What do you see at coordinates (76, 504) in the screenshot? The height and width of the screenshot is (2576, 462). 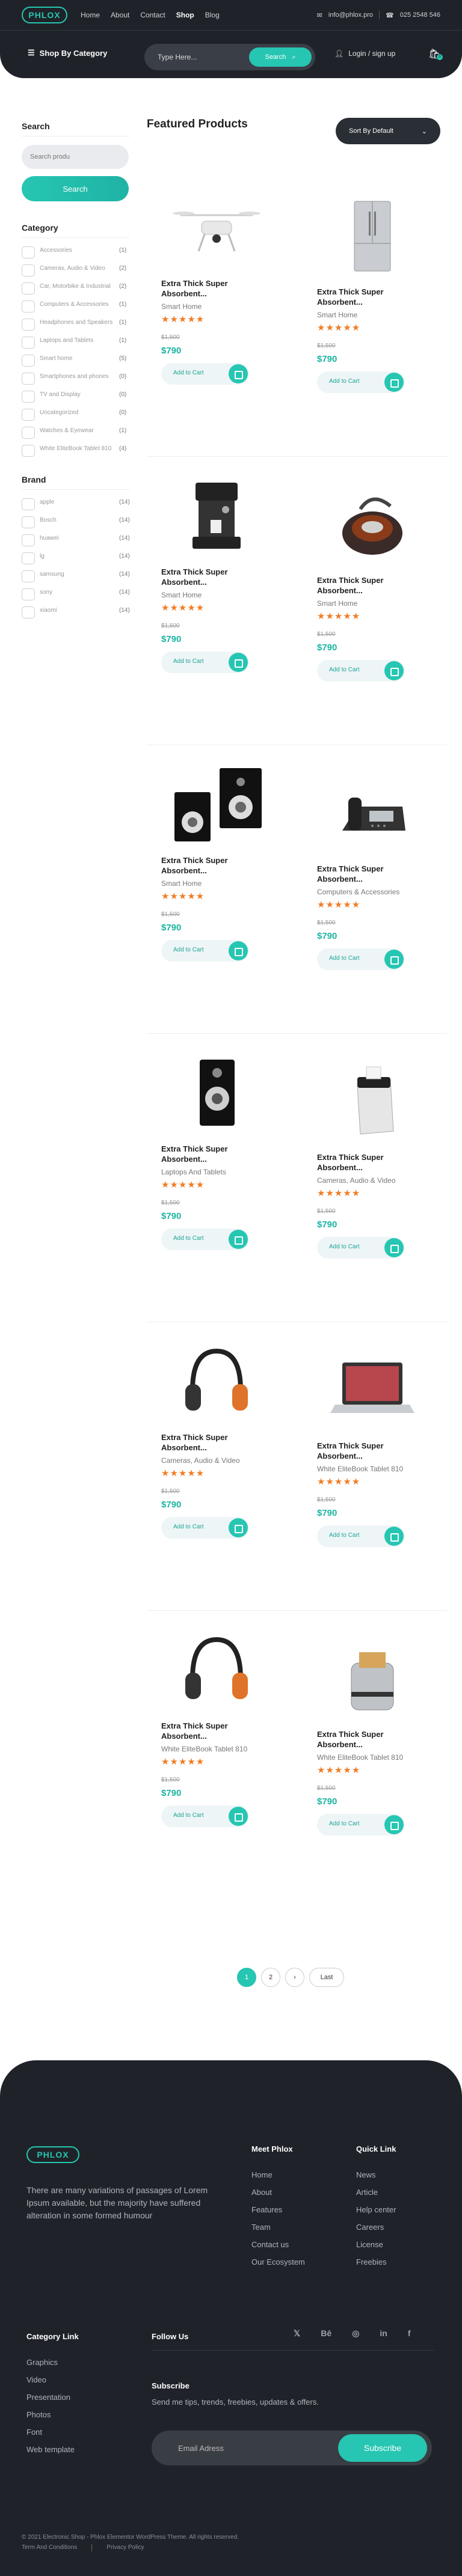 I see `brand-item: apple (14)` at bounding box center [76, 504].